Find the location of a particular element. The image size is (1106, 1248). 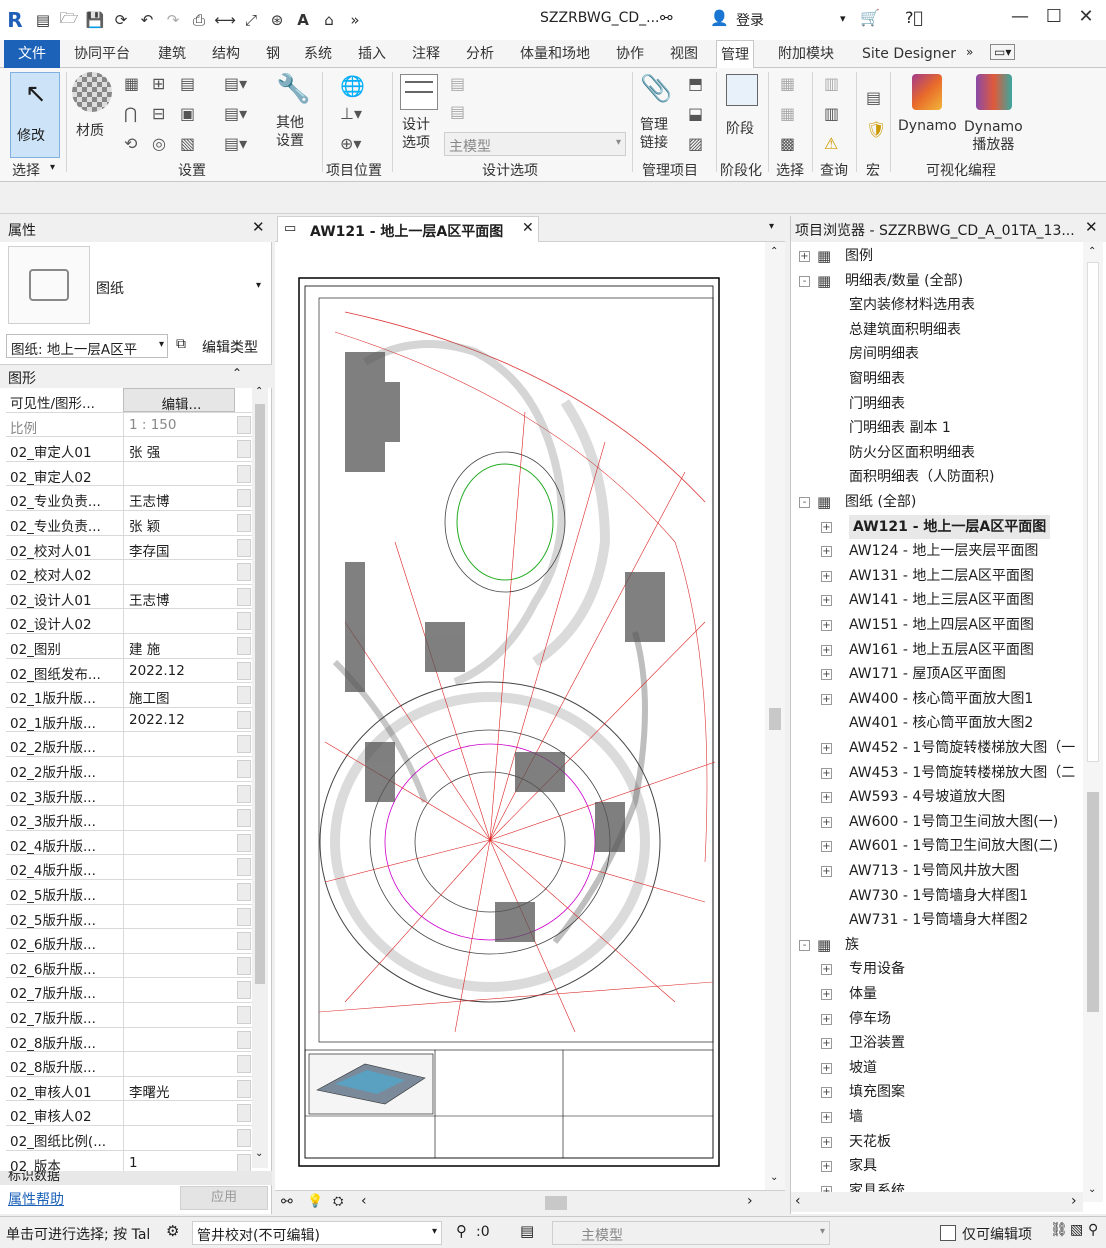

tab-steel: 钢 is located at coordinates (273, 54).